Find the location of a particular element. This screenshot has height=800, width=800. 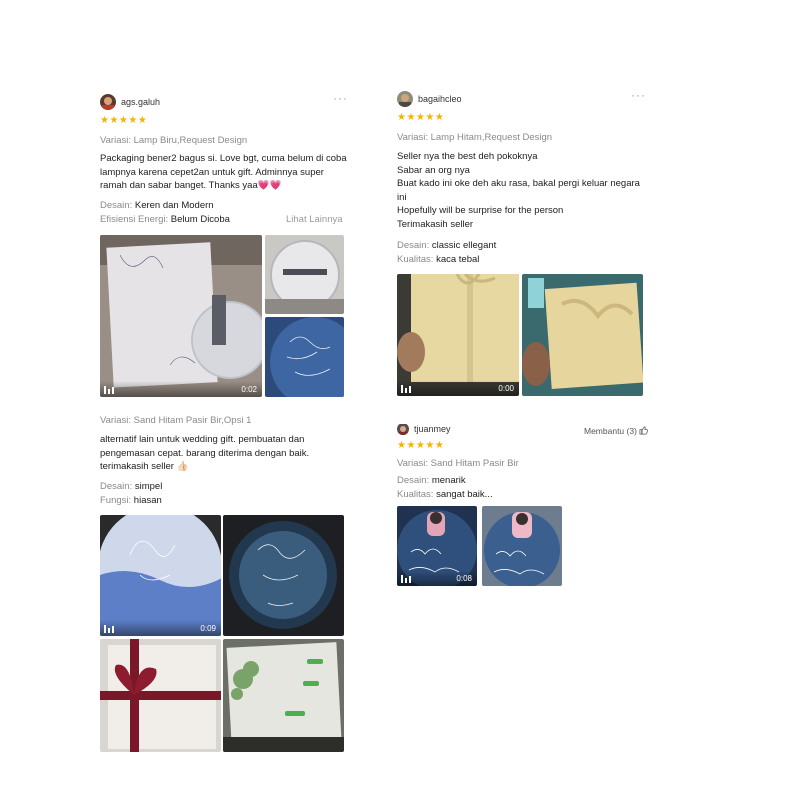

variant-label: Variasi: Lamp Biru,Request Design is located at coordinates (174, 140).